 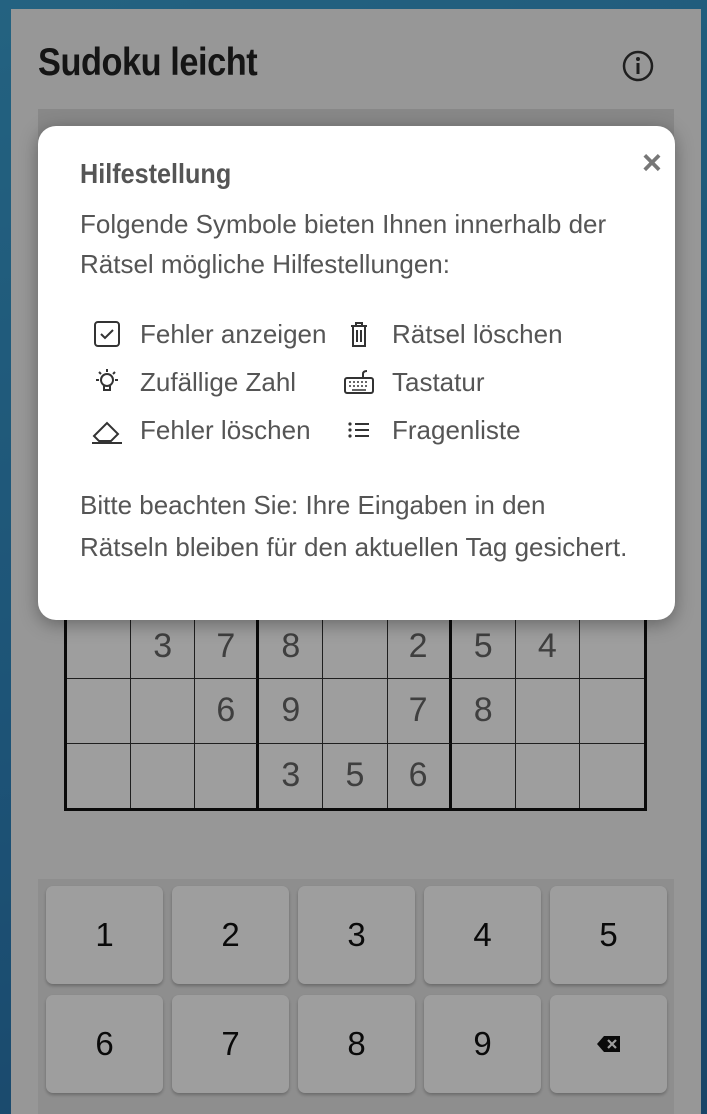 I want to click on help-item-random-number: Zufällige Zahl, so click(x=193, y=382).